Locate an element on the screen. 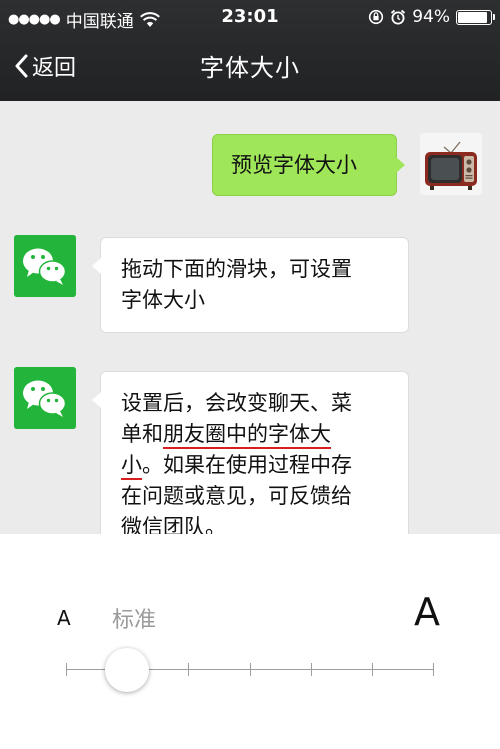  message-bubble-outgoing: 预览字体大小 is located at coordinates (308, 165).